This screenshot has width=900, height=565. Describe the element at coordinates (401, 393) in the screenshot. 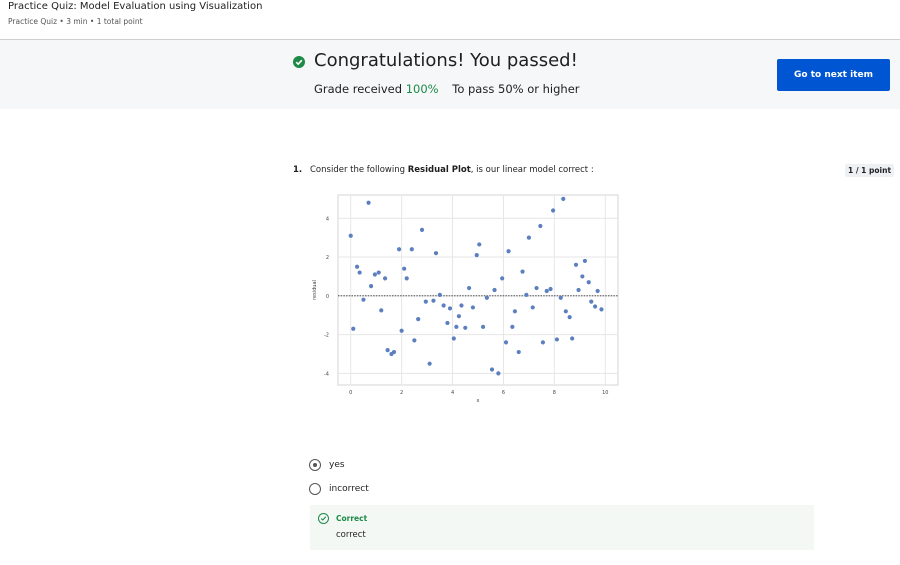

I see `x-tick-label: 2` at that location.